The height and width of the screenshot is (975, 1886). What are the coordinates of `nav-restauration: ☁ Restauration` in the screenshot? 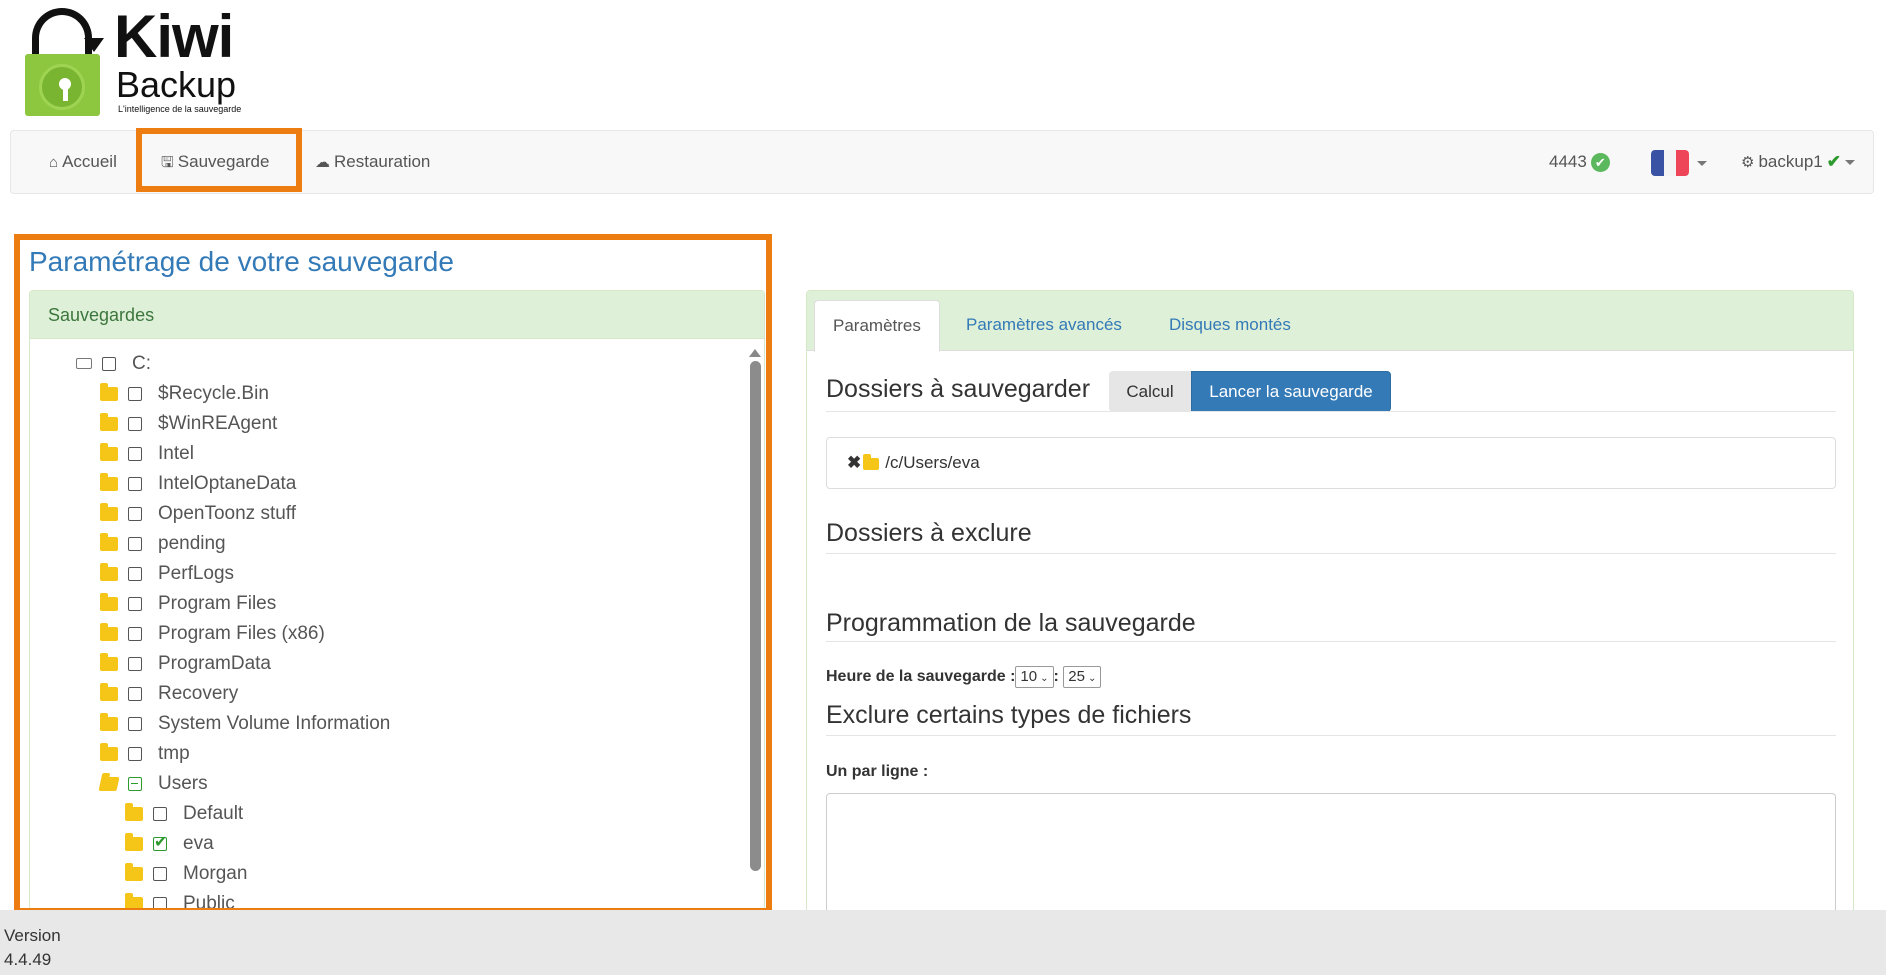 It's located at (372, 162).